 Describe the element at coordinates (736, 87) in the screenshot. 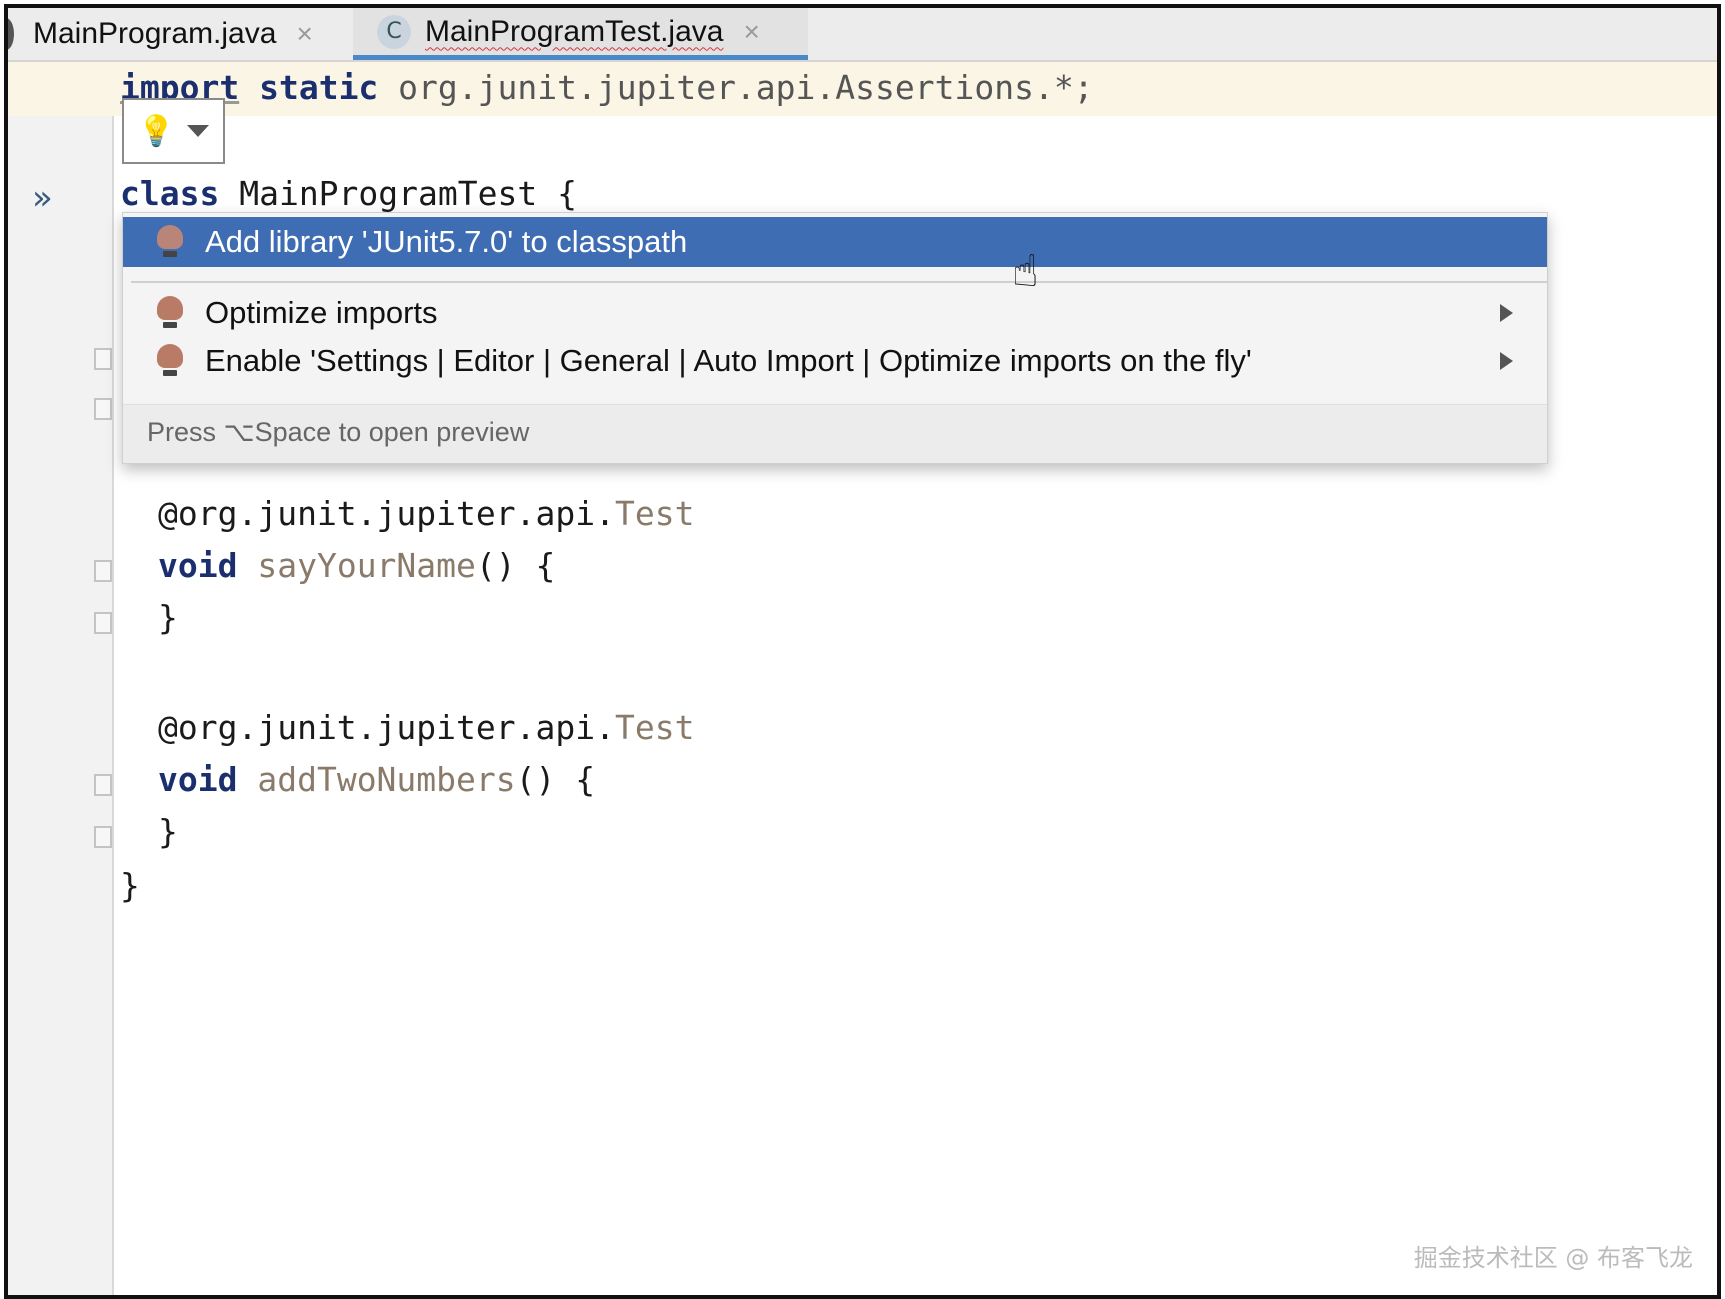

I see `import-path: org.junit.jupiter.api.Assertions.*;` at that location.